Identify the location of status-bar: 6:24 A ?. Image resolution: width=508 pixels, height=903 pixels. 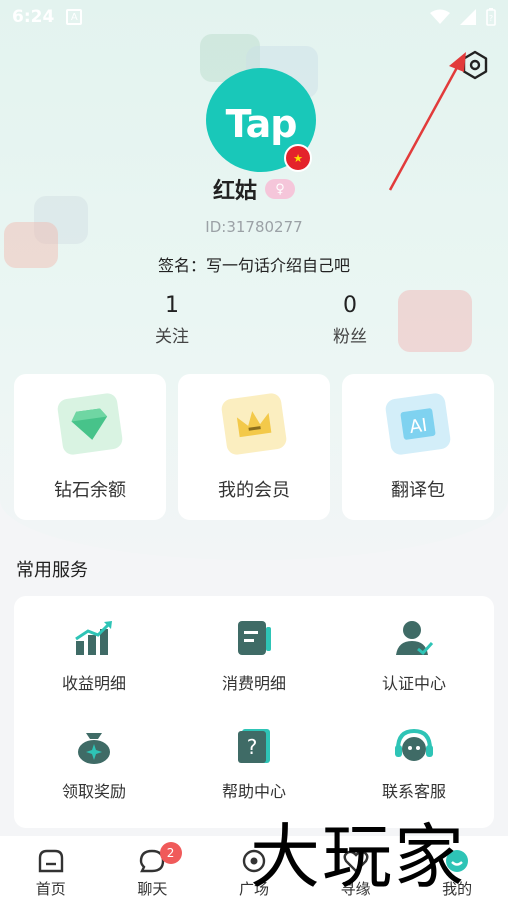
(254, 17).